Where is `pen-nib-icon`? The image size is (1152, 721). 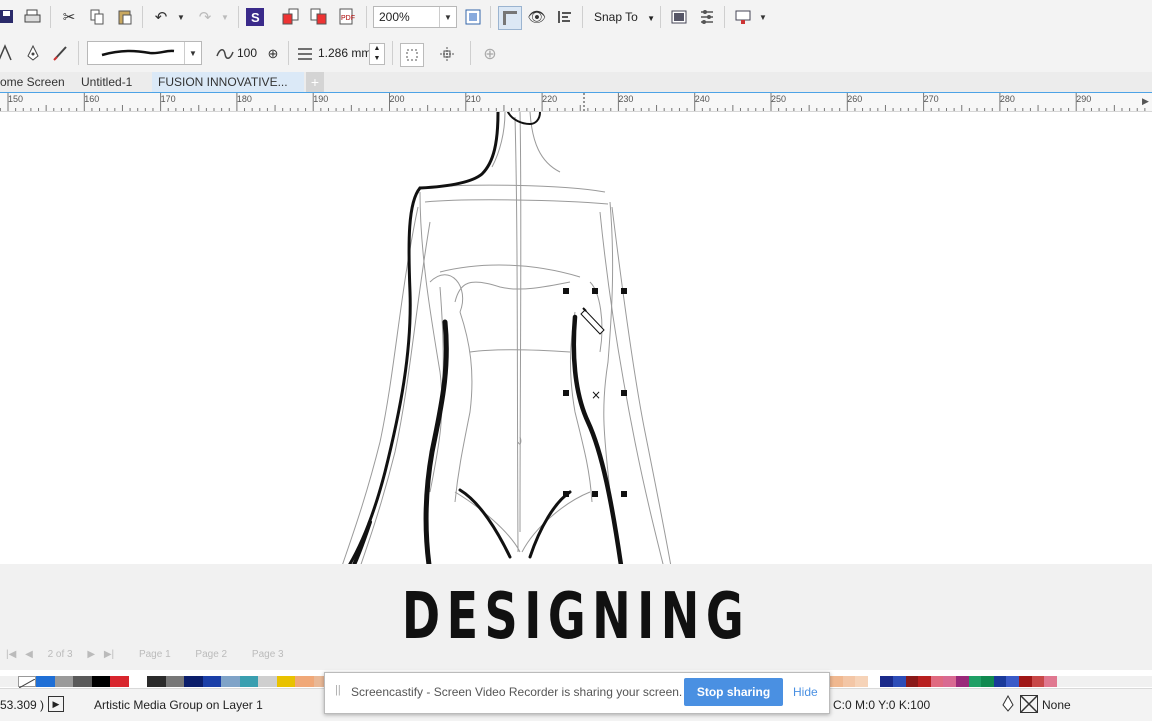 pen-nib-icon is located at coordinates (33, 53).